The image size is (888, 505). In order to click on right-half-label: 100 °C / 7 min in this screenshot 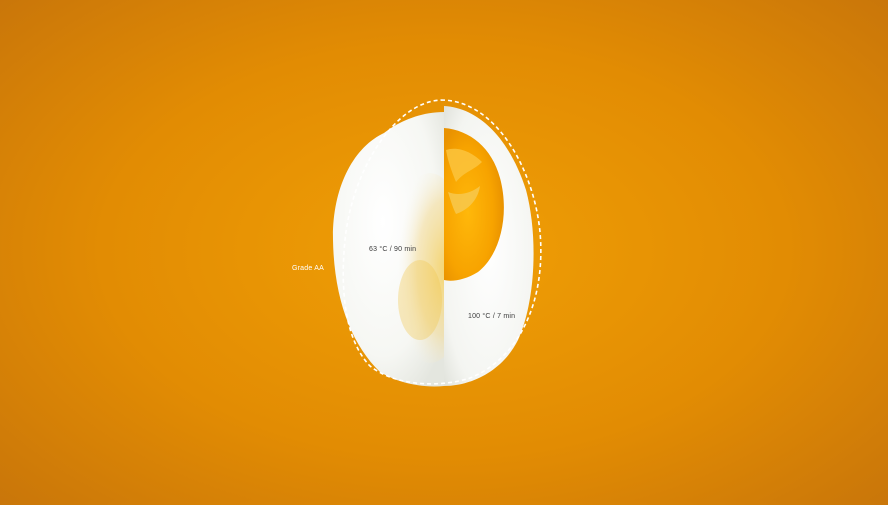, I will do `click(492, 316)`.